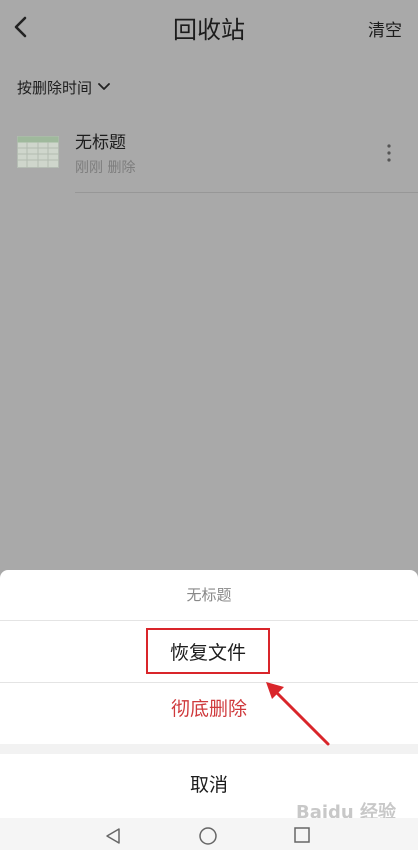 The height and width of the screenshot is (850, 418). Describe the element at coordinates (209, 707) in the screenshot. I see `permanent-delete-button: 彻底删除` at that location.